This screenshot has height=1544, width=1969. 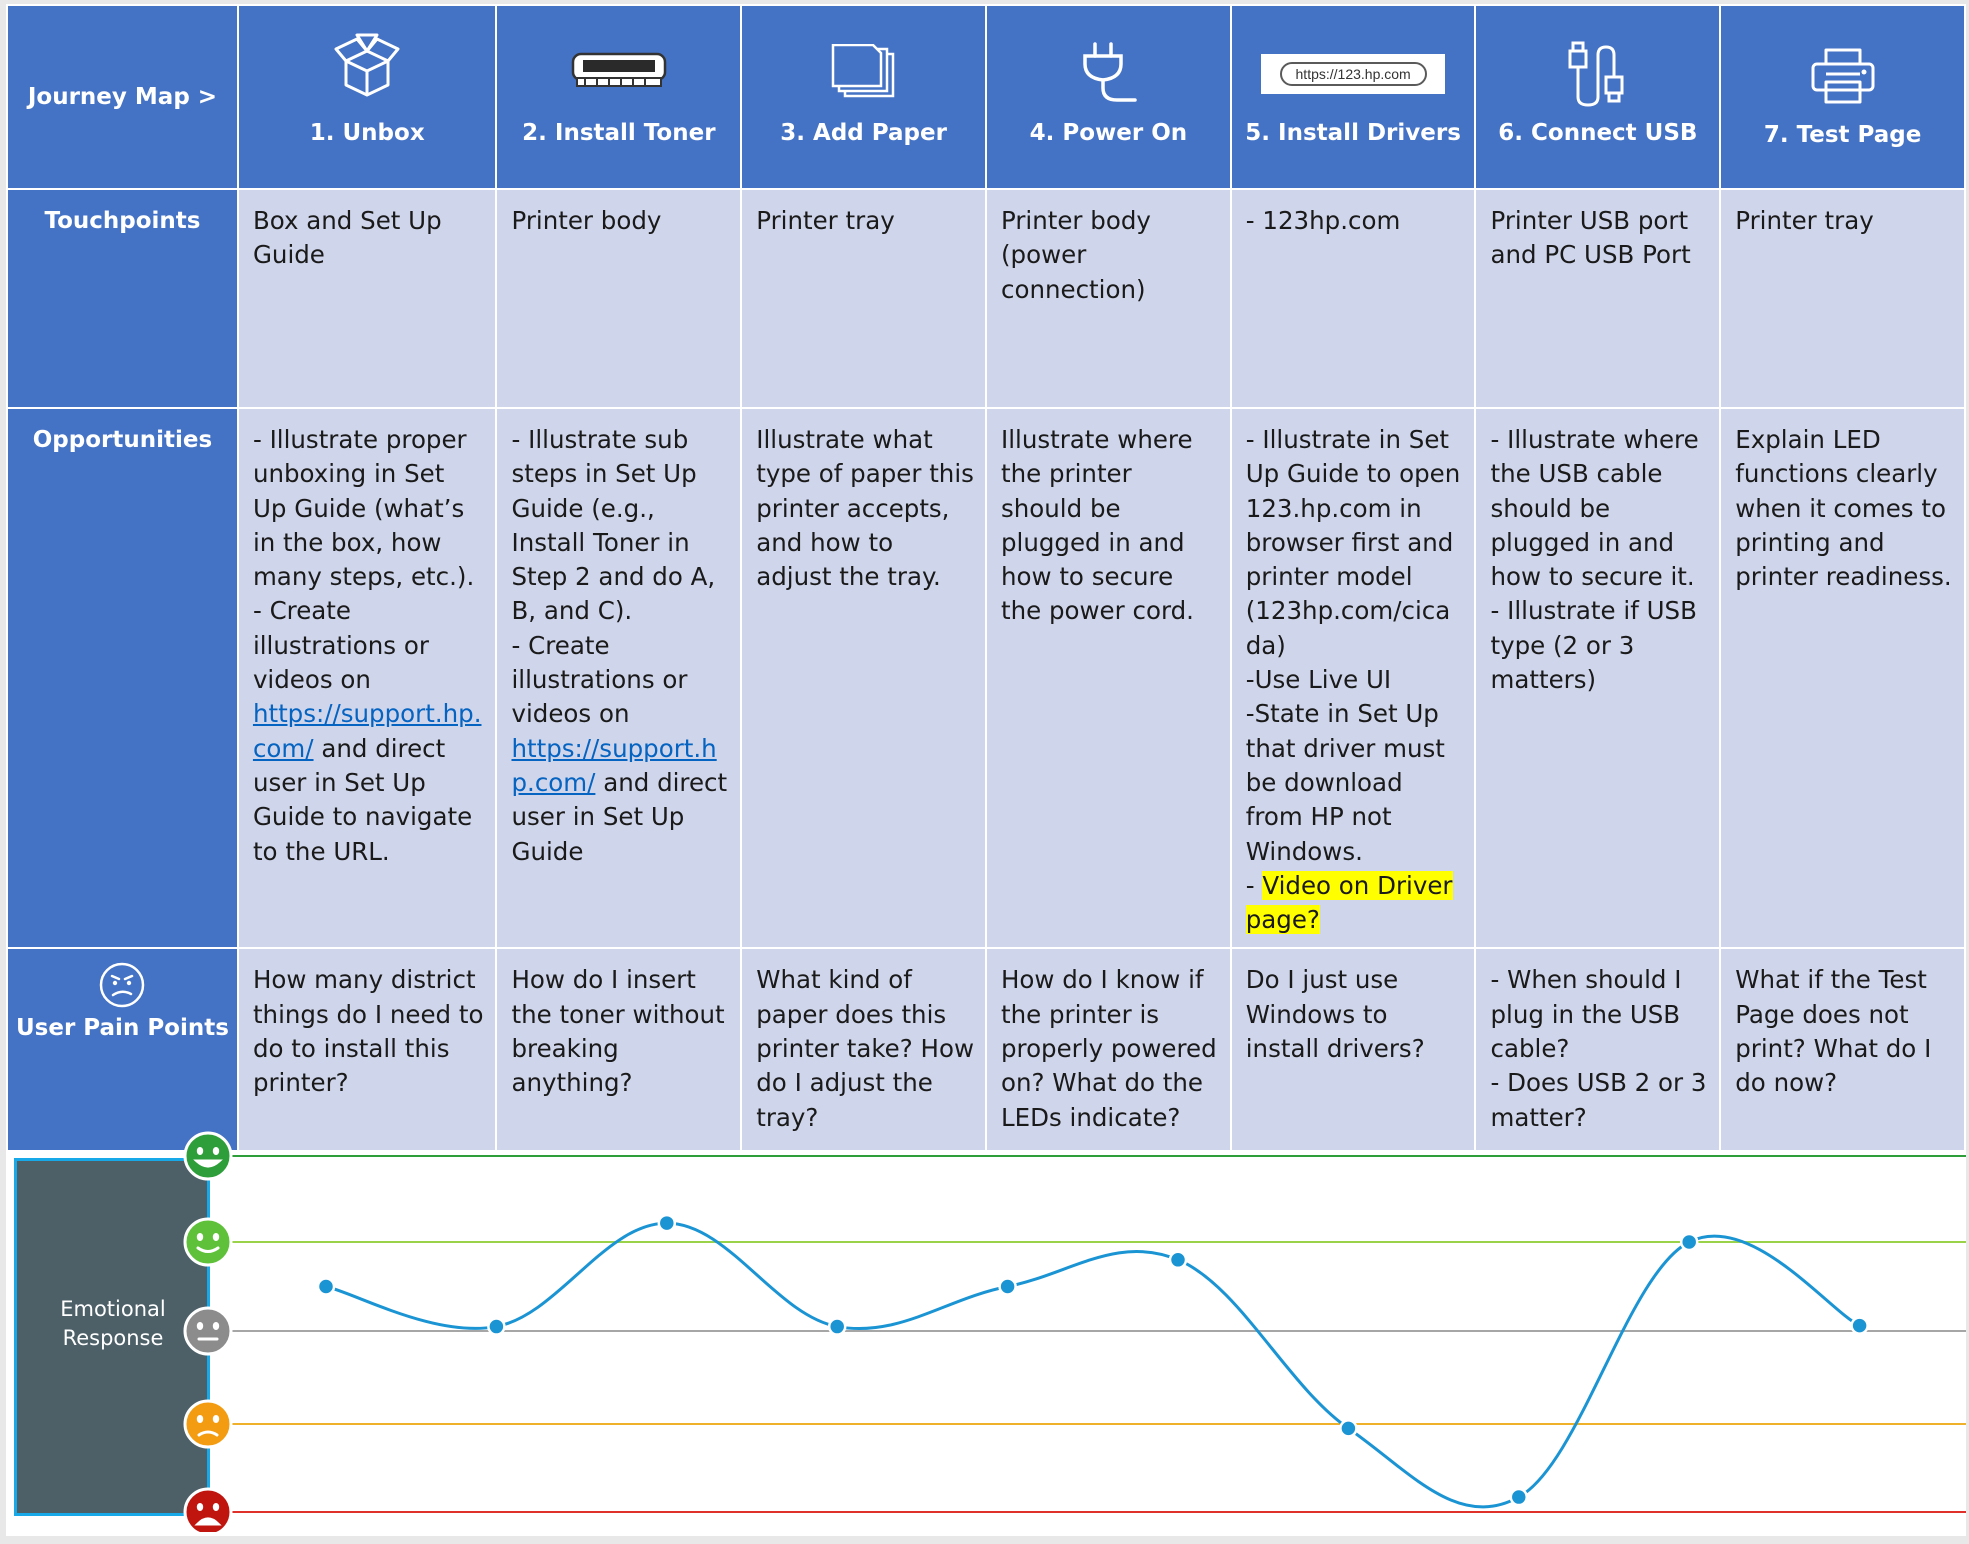 I want to click on stage-label-install-toner: 2. Install Toner, so click(x=619, y=133).